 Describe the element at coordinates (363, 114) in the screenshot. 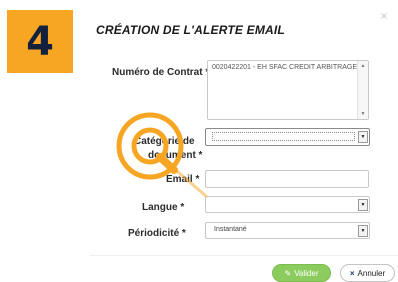

I see `scroll-down-icon: ▼` at that location.